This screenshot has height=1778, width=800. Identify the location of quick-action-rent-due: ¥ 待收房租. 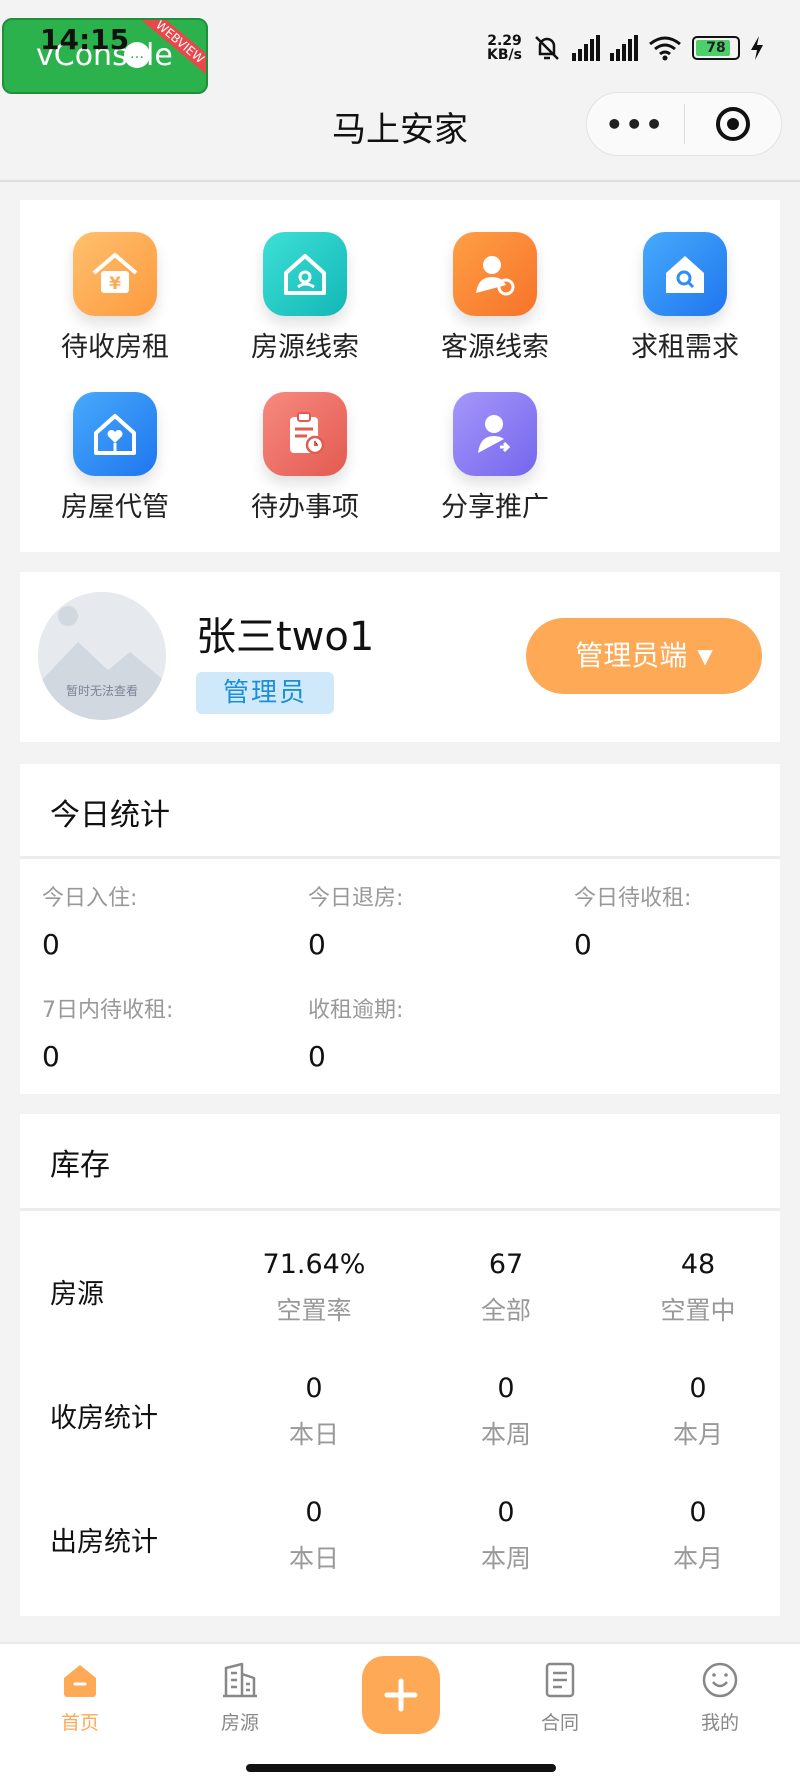
(115, 299).